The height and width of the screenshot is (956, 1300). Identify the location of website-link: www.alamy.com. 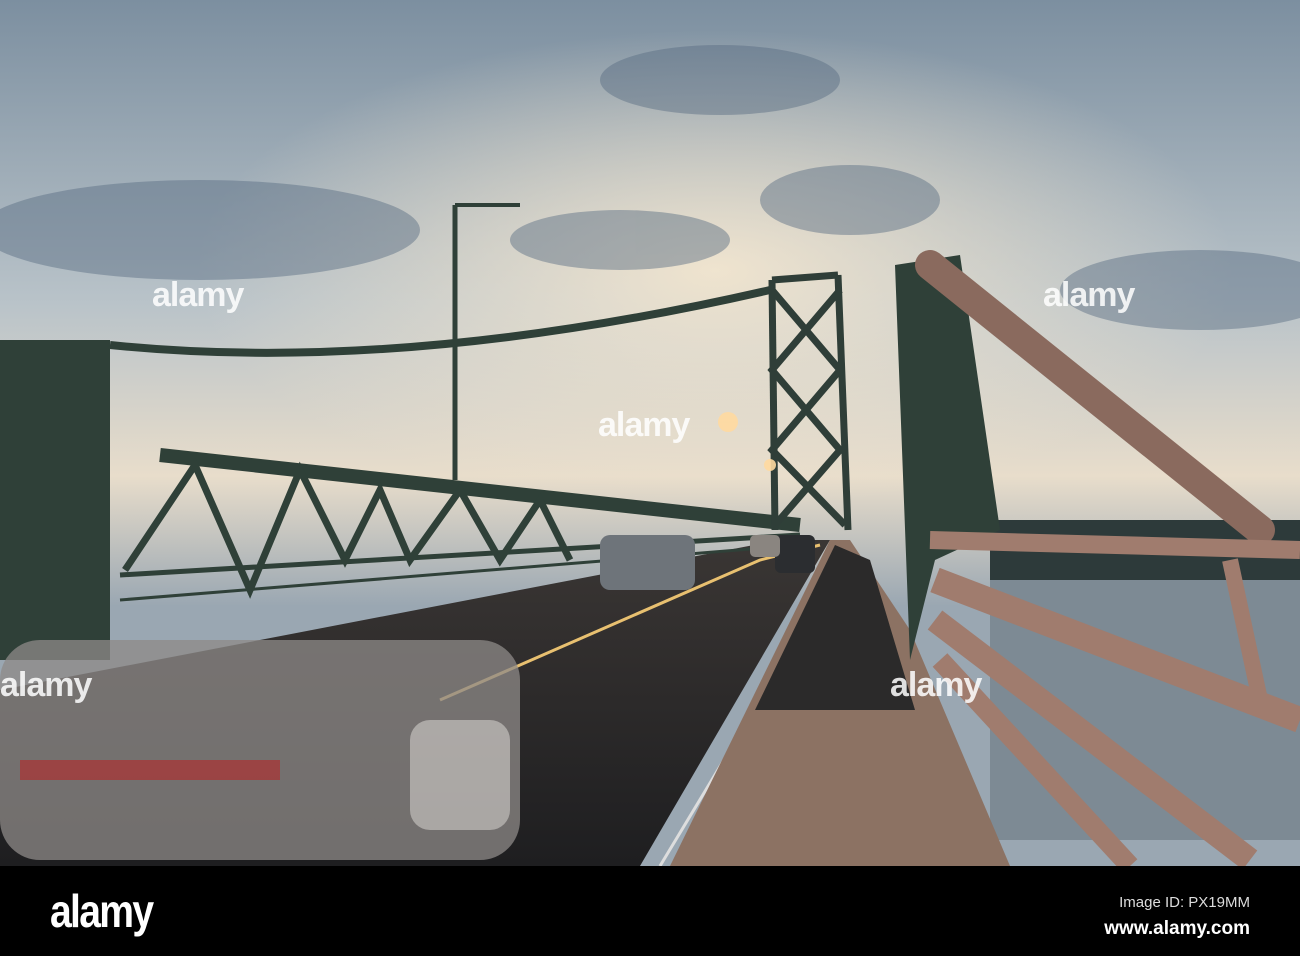
(1177, 929).